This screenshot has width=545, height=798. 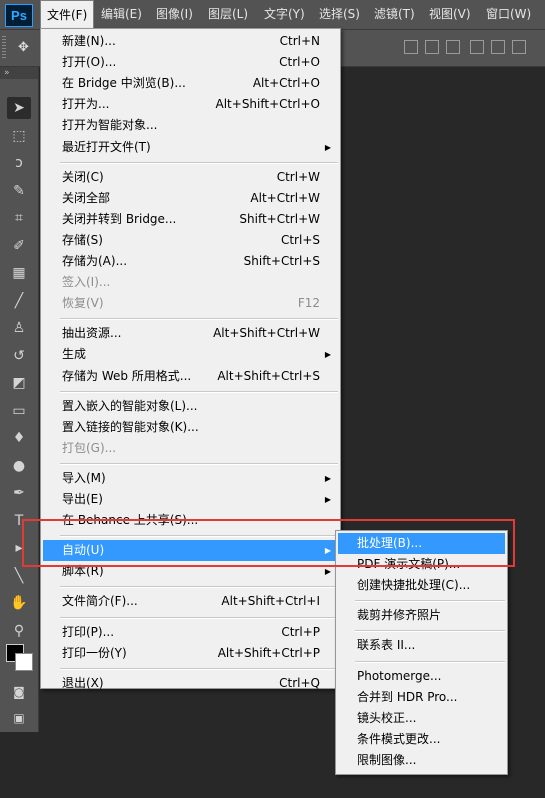 What do you see at coordinates (82, 499) in the screenshot?
I see `menu-item-label: 导出(E)` at bounding box center [82, 499].